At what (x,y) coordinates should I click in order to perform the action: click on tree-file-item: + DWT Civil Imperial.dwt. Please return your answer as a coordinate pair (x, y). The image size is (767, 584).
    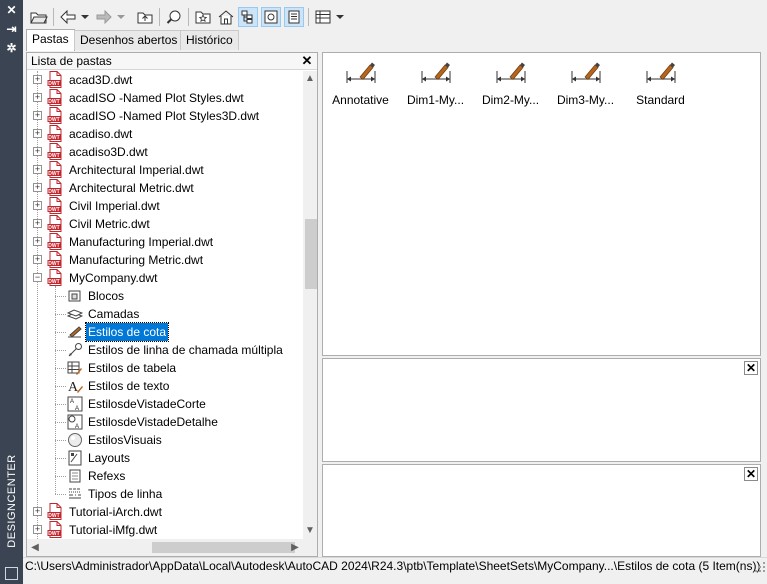
    Looking at the image, I should click on (164, 206).